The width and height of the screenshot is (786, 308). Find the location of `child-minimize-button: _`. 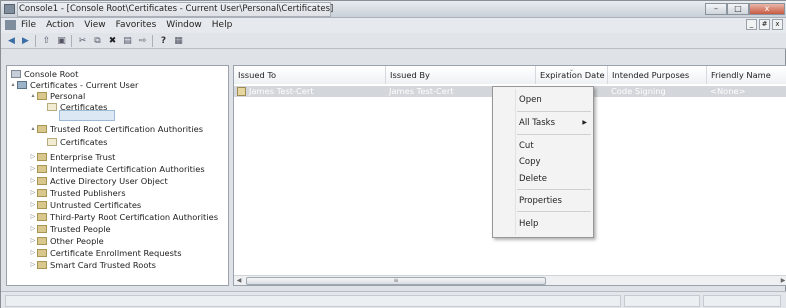

child-minimize-button: _ is located at coordinates (751, 24).